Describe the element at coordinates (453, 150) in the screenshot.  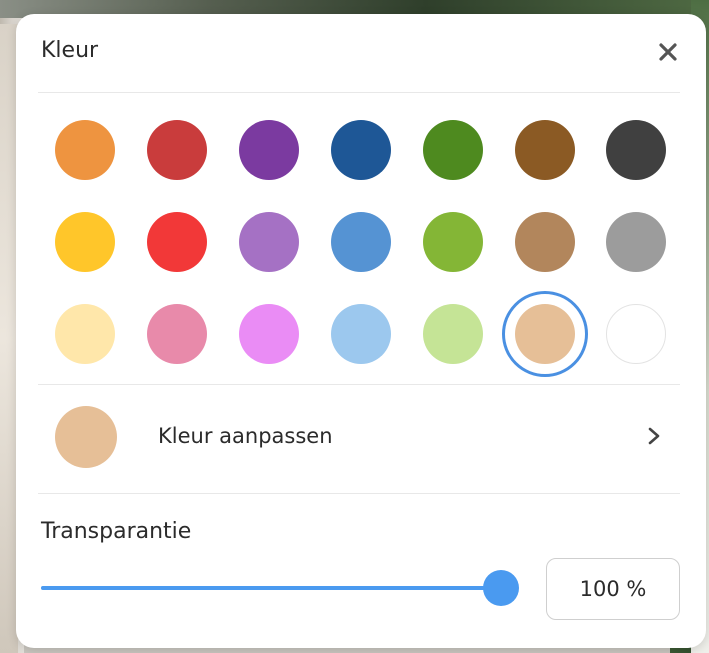
I see `color-swatch-green-dark` at that location.